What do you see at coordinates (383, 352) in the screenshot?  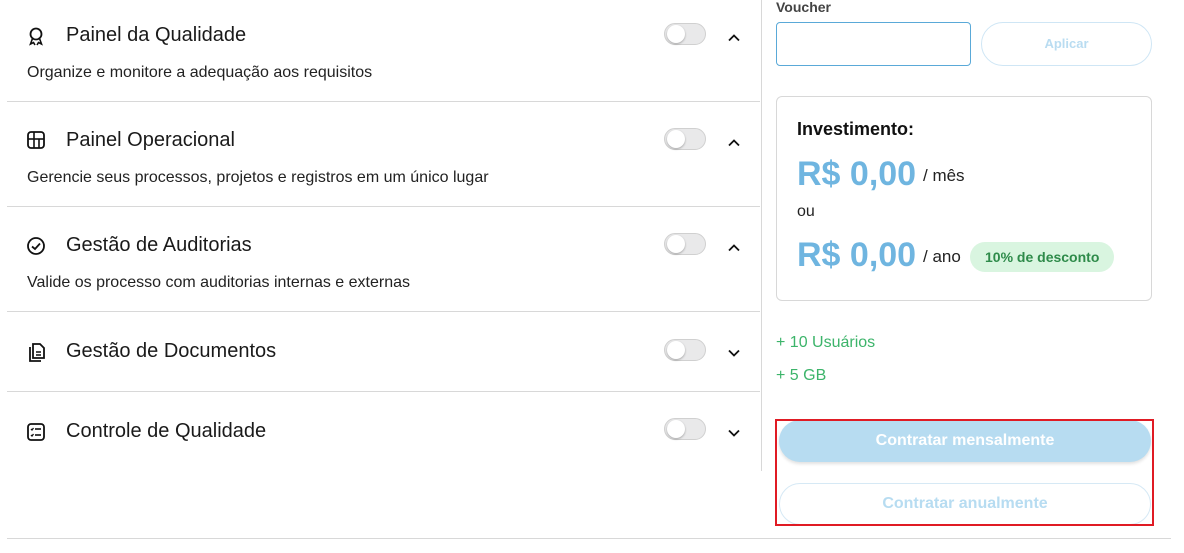 I see `module-gestao-de-documentos: Gestão de Documentos` at bounding box center [383, 352].